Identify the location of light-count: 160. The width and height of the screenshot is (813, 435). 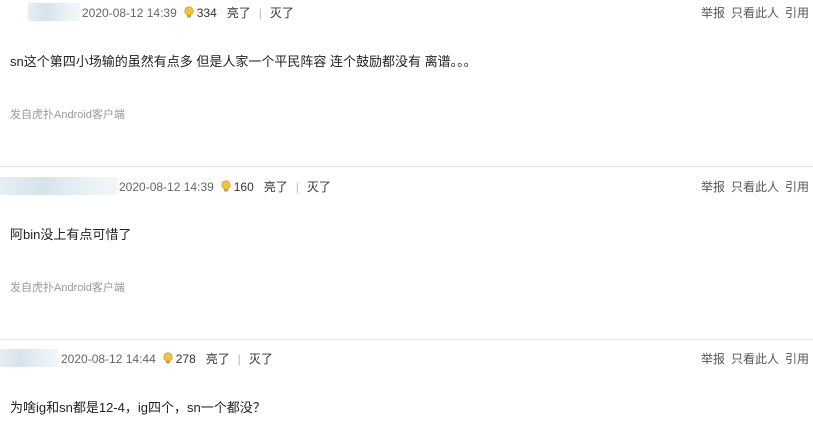
(243, 186).